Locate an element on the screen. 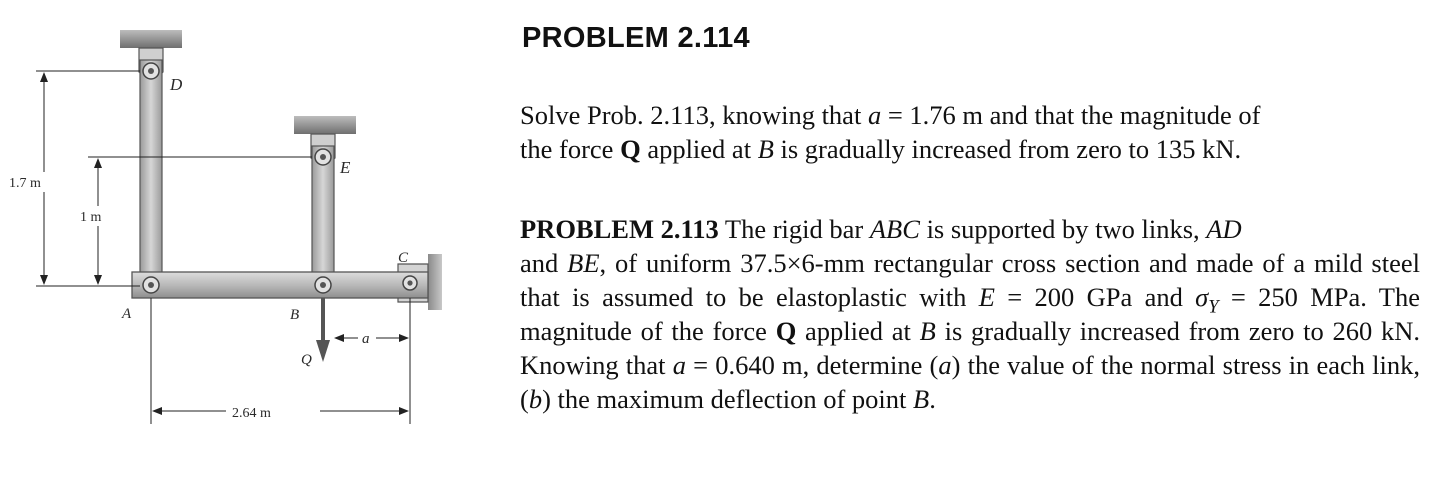 The image size is (1447, 490). var-ad: AD is located at coordinates (1224, 229).